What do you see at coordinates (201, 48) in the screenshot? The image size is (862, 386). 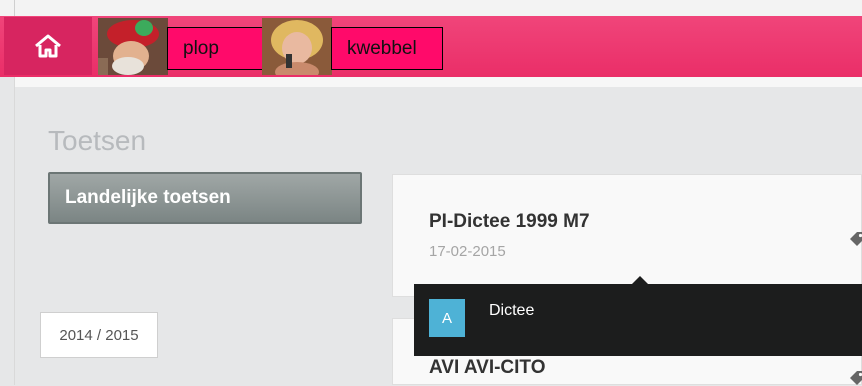 I see `user-label-plop: plop` at bounding box center [201, 48].